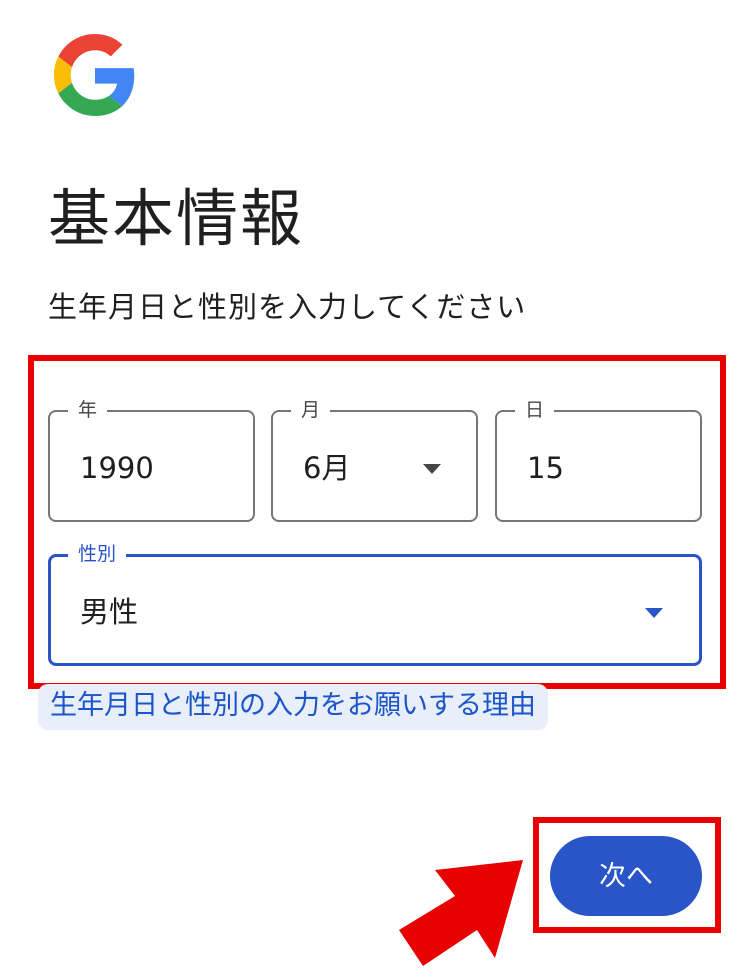 This screenshot has width=738, height=976. Describe the element at coordinates (374, 459) in the screenshot. I see `month-select: 月 6月` at that location.